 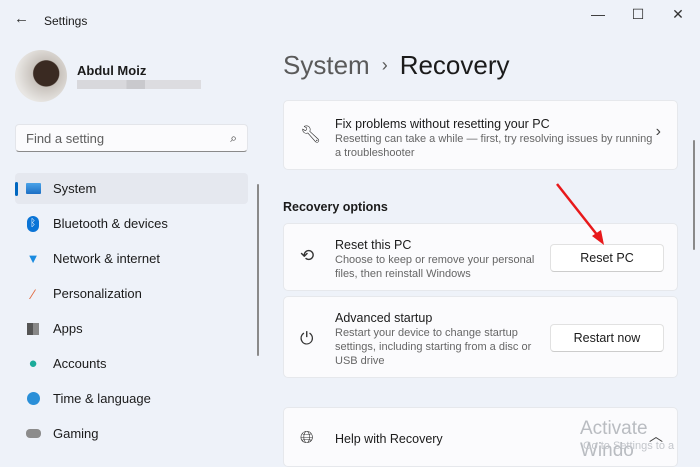 I want to click on red-arrow-annotation, so click(x=580, y=214).